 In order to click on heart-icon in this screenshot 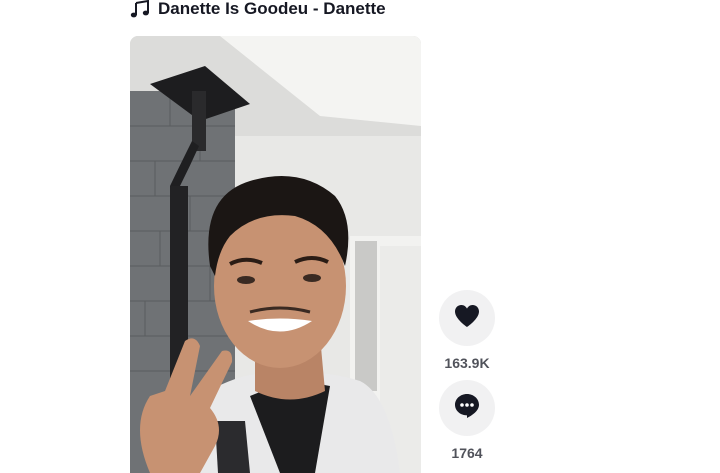, I will do `click(467, 318)`.